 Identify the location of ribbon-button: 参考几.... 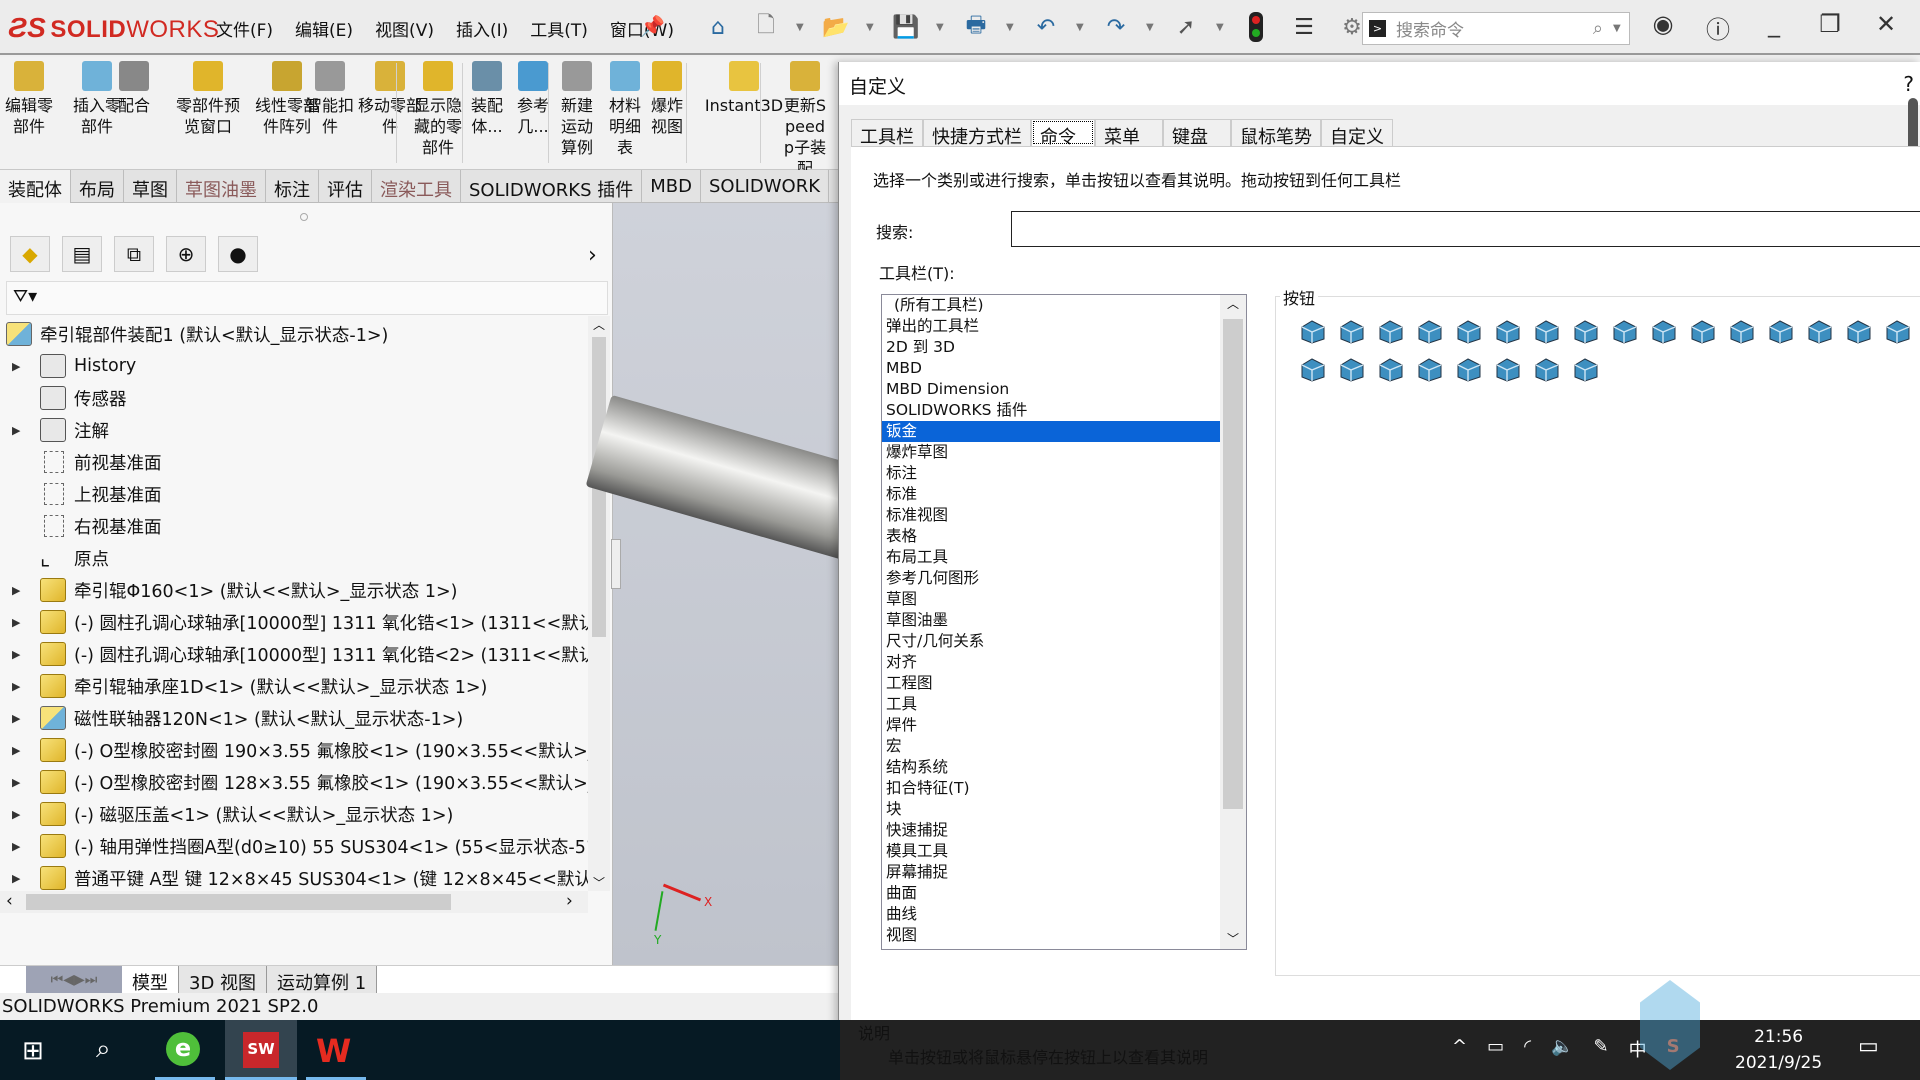
(533, 99).